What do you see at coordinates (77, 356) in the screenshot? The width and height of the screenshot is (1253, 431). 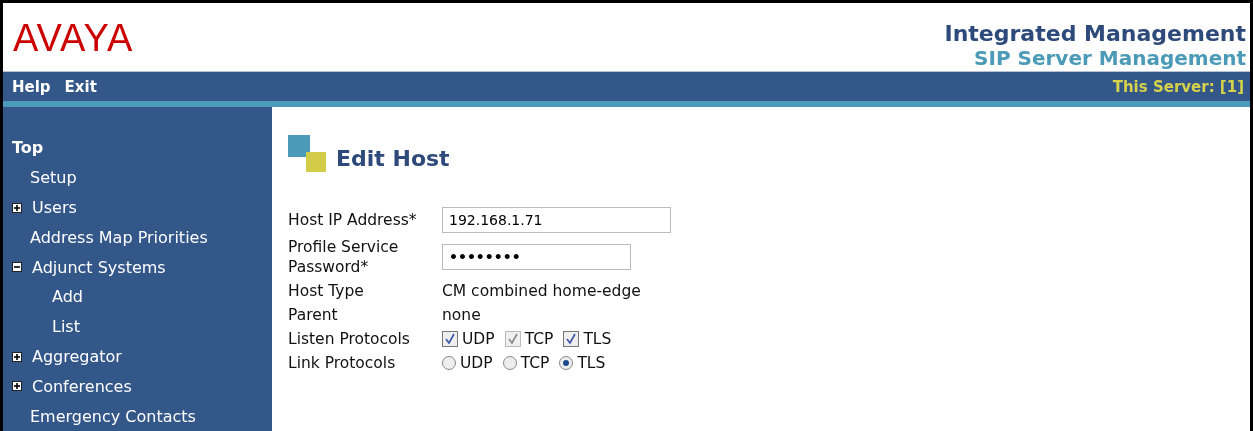 I see `sidebar-item: Aggregator` at bounding box center [77, 356].